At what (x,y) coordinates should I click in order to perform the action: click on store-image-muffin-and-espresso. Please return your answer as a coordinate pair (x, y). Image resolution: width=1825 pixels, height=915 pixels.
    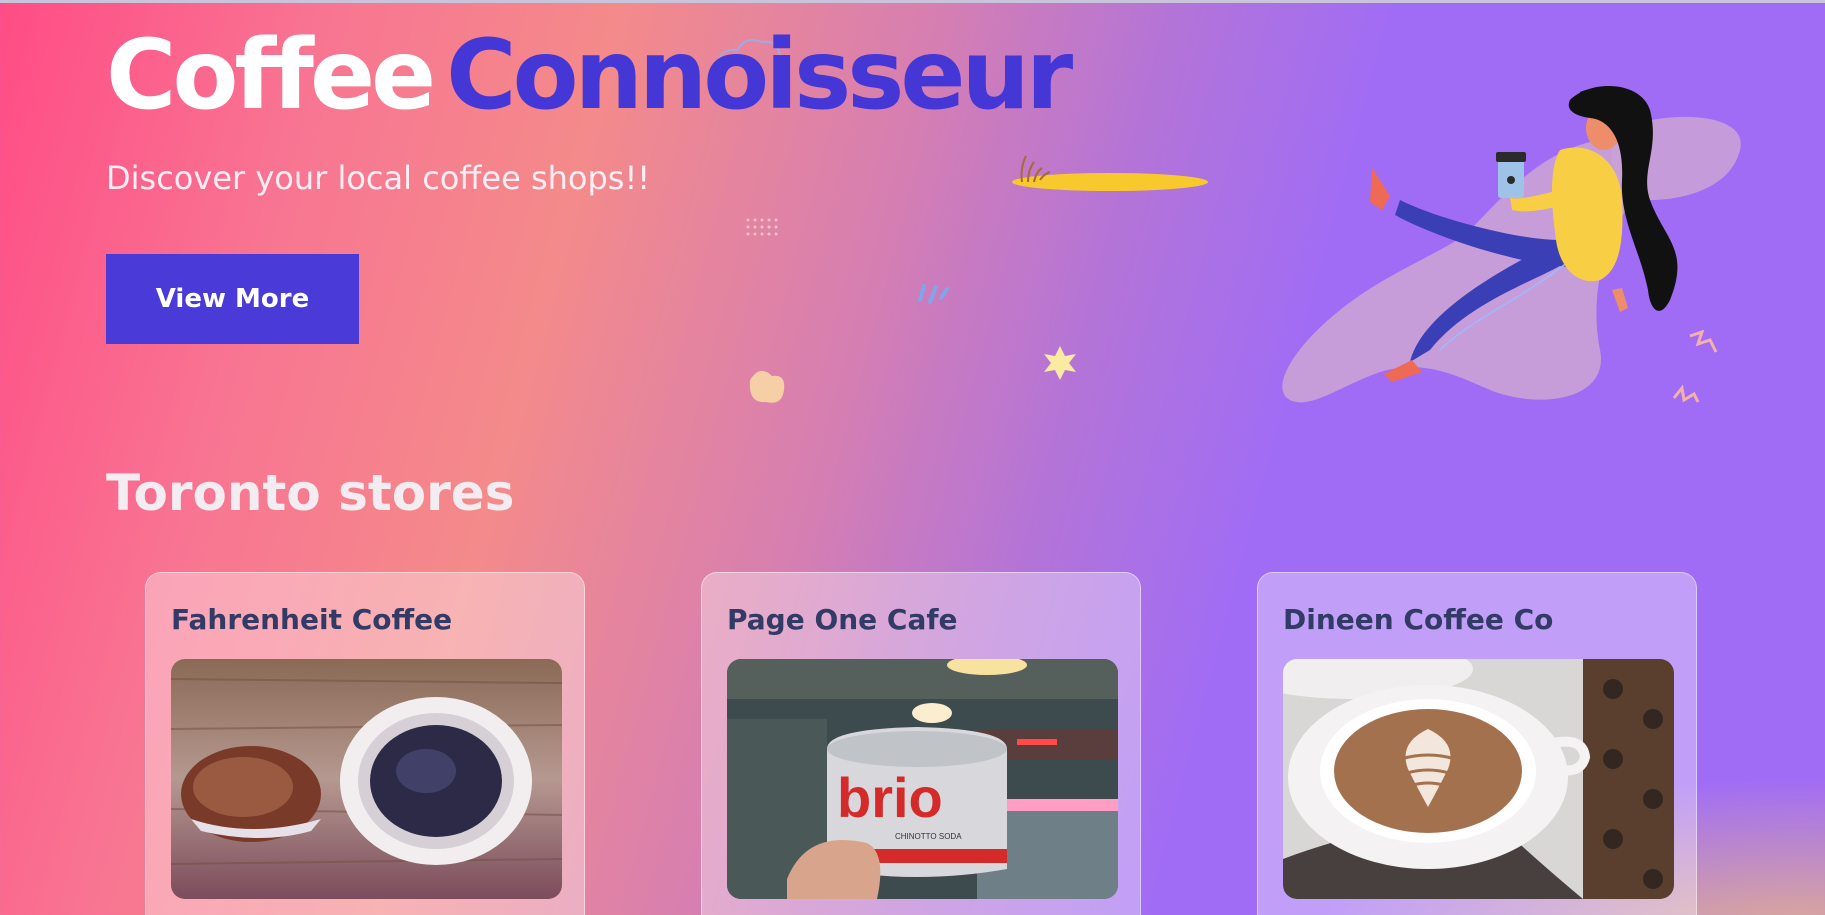
    Looking at the image, I should click on (366, 779).